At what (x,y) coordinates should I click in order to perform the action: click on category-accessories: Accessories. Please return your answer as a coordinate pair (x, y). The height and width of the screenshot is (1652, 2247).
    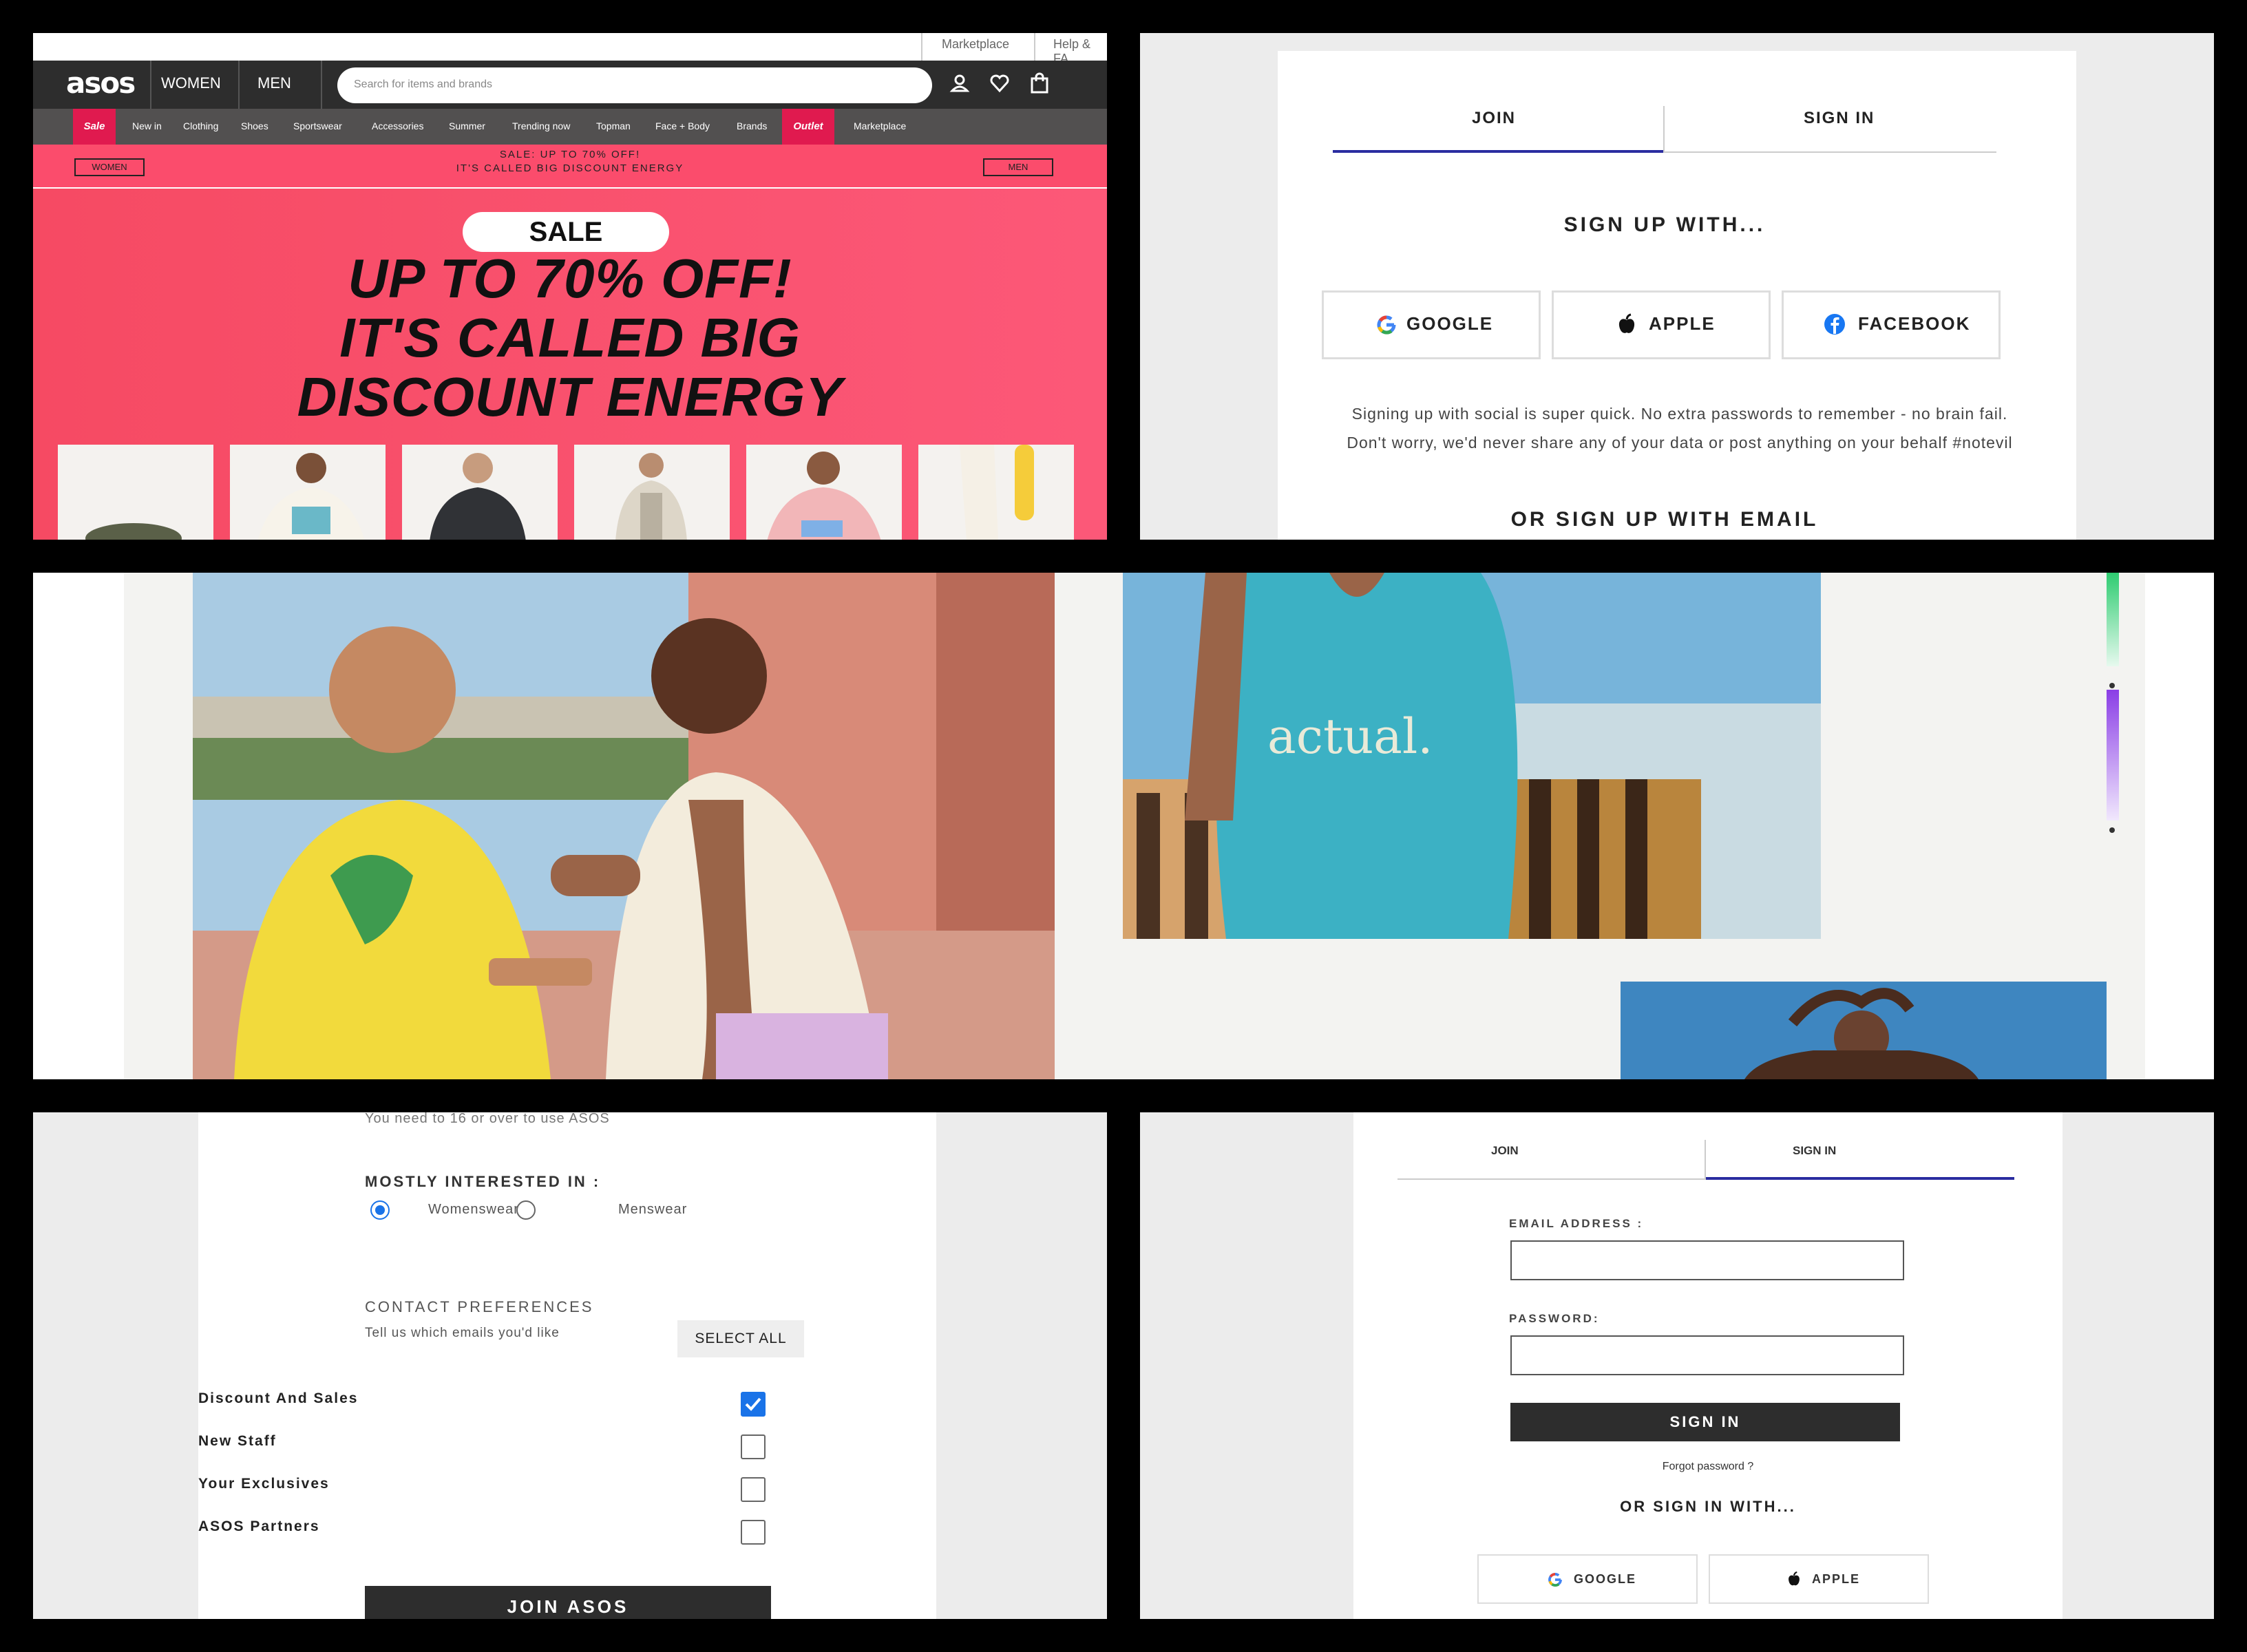
    Looking at the image, I should click on (398, 126).